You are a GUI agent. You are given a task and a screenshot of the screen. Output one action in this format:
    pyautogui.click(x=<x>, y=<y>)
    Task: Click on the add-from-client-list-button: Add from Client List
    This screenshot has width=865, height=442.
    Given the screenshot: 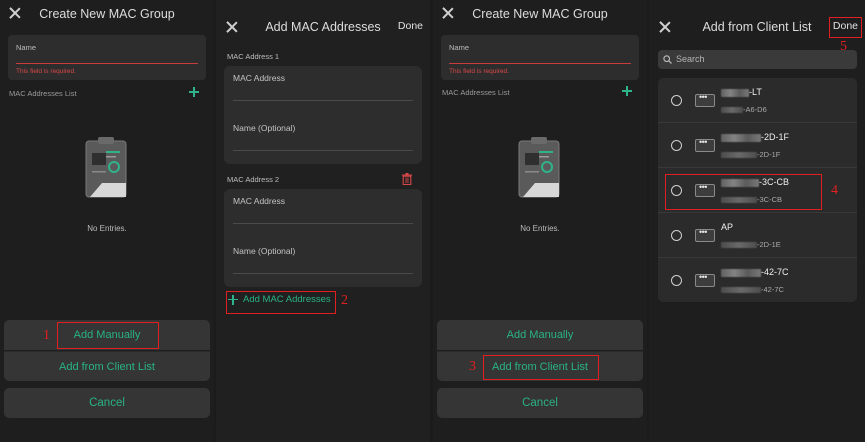 What is the action you would take?
    pyautogui.click(x=107, y=366)
    